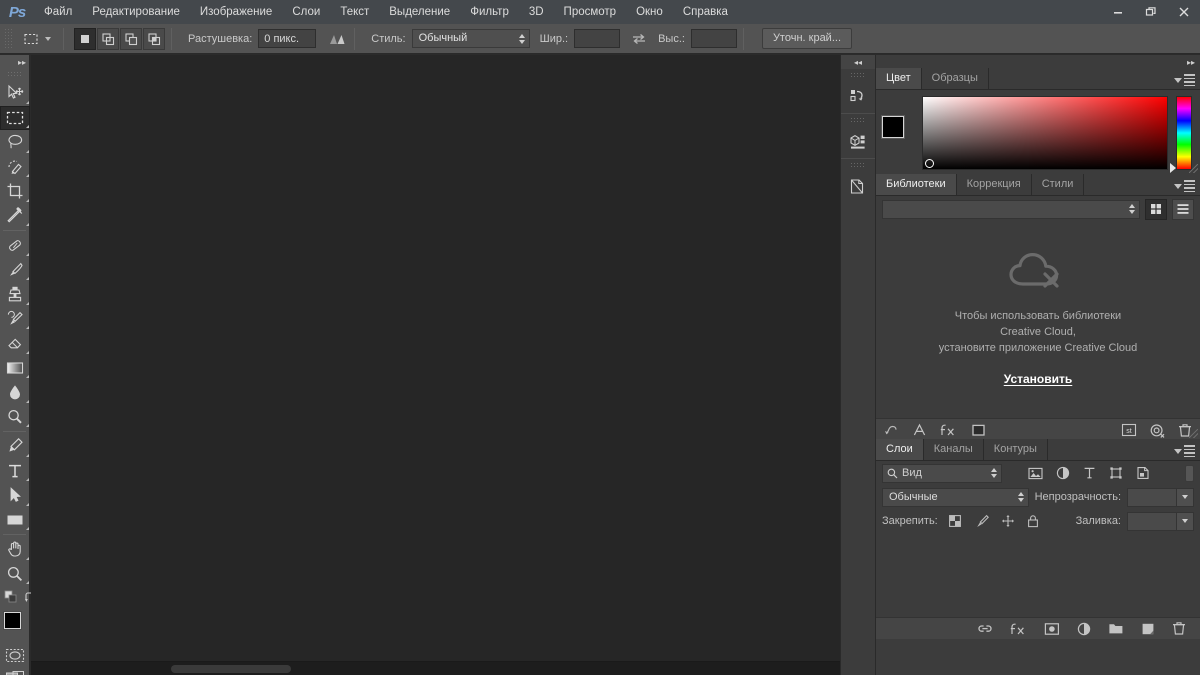 This screenshot has width=1200, height=675. What do you see at coordinates (590, 12) in the screenshot?
I see `menu-просмотр: Просмотр` at bounding box center [590, 12].